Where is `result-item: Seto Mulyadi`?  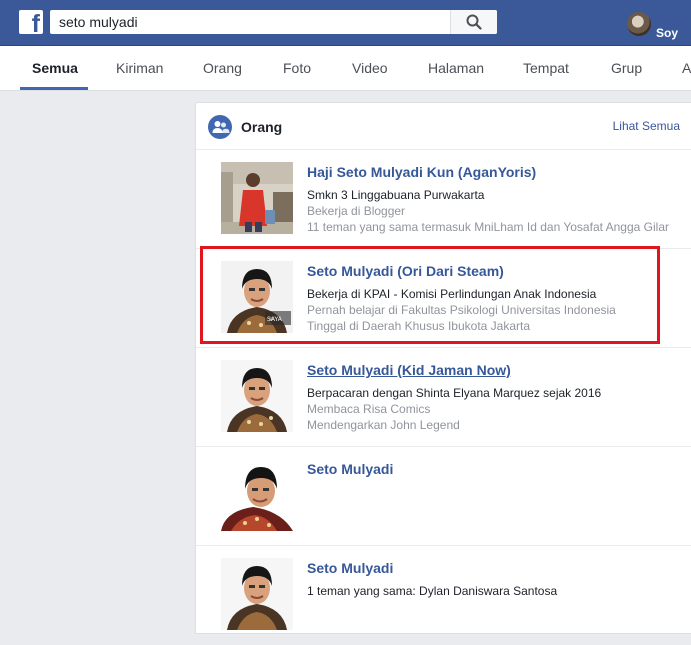 result-item: Seto Mulyadi is located at coordinates (443, 496).